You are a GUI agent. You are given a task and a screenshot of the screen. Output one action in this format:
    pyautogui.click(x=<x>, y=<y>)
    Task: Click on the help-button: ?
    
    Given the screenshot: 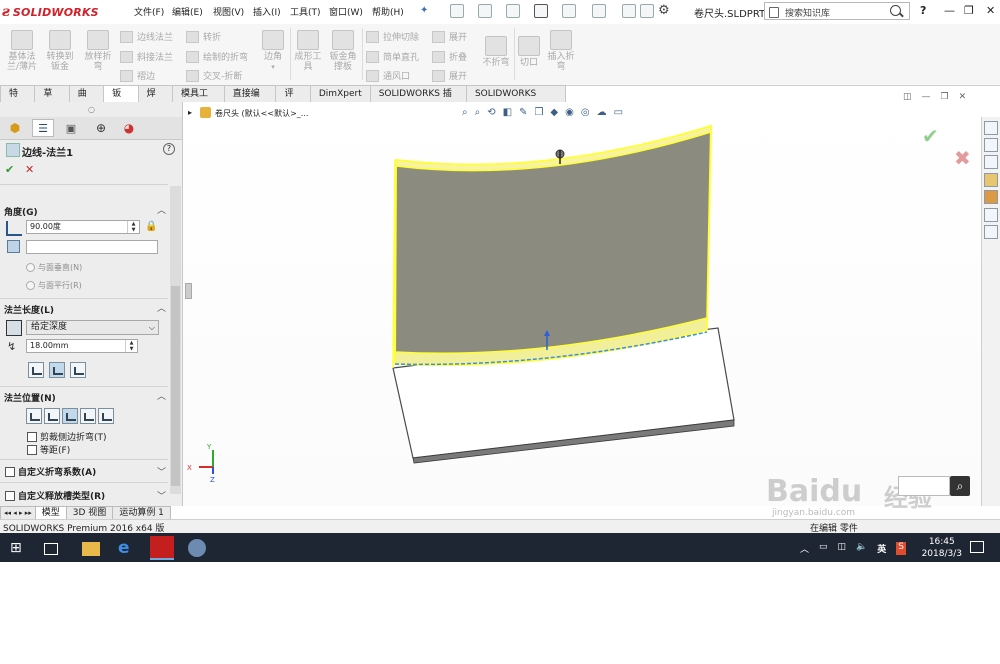 What is the action you would take?
    pyautogui.click(x=923, y=10)
    